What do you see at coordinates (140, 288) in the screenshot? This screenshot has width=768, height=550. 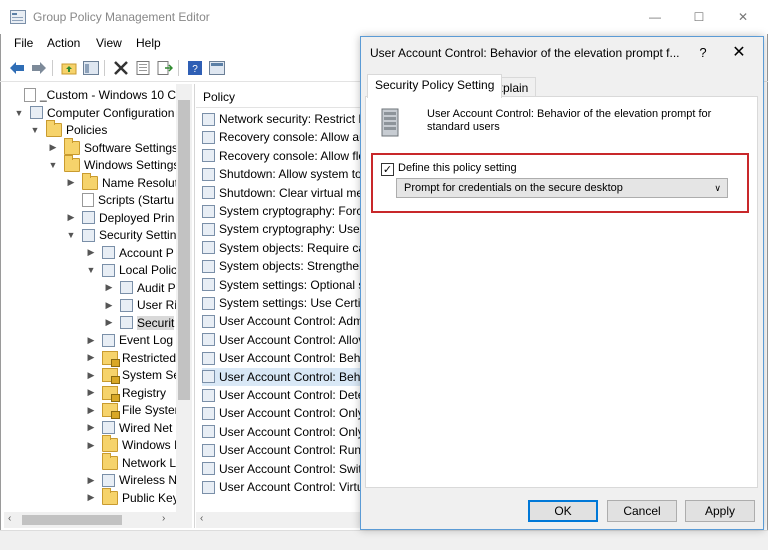 I see `tree-item: ▶ Audit P` at bounding box center [140, 288].